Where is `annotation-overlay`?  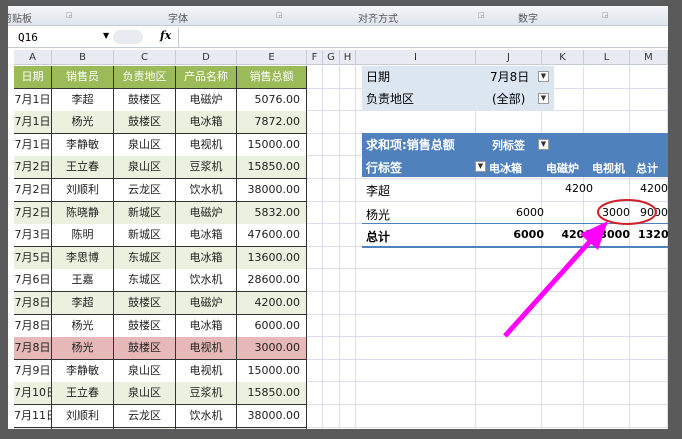 annotation-overlay is located at coordinates (580, 268).